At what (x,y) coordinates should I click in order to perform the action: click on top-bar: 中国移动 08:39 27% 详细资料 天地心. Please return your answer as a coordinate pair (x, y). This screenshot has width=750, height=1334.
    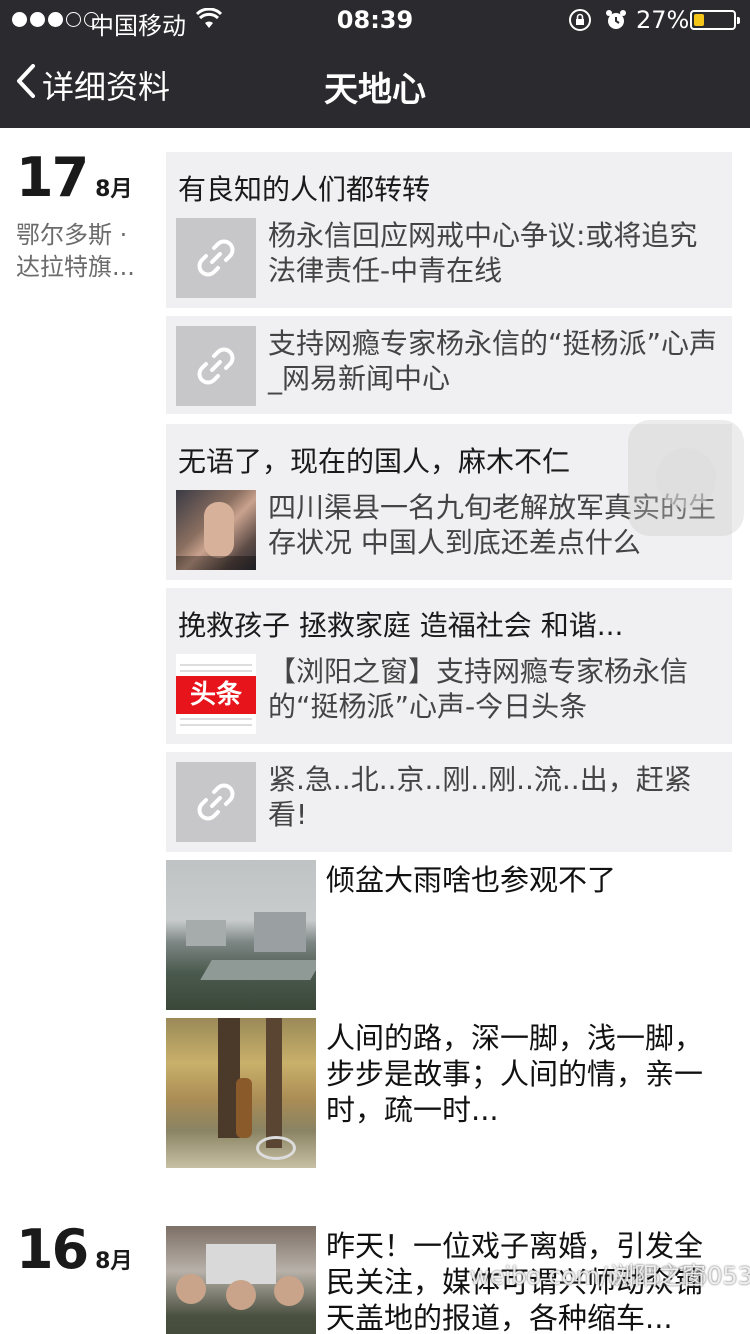
    Looking at the image, I should click on (375, 64).